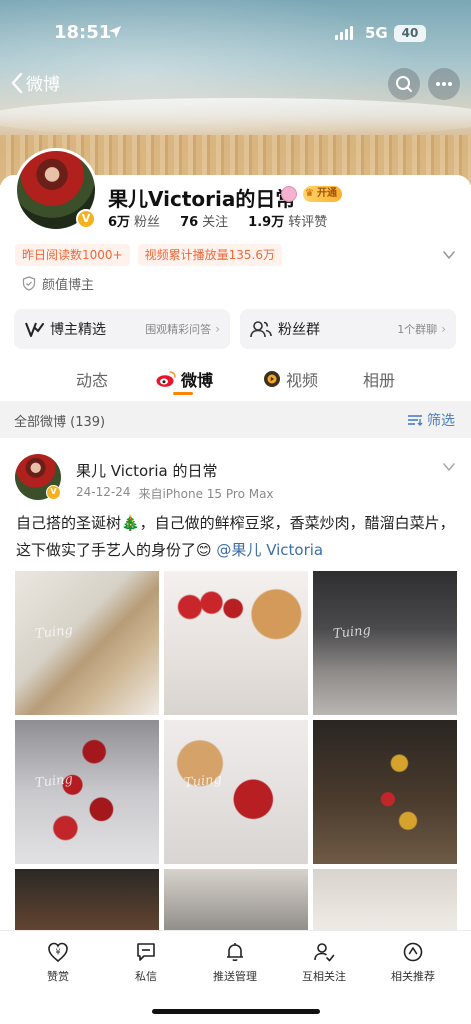 This screenshot has height=1024, width=471. Describe the element at coordinates (415, 420) in the screenshot. I see `filter-icon` at that location.